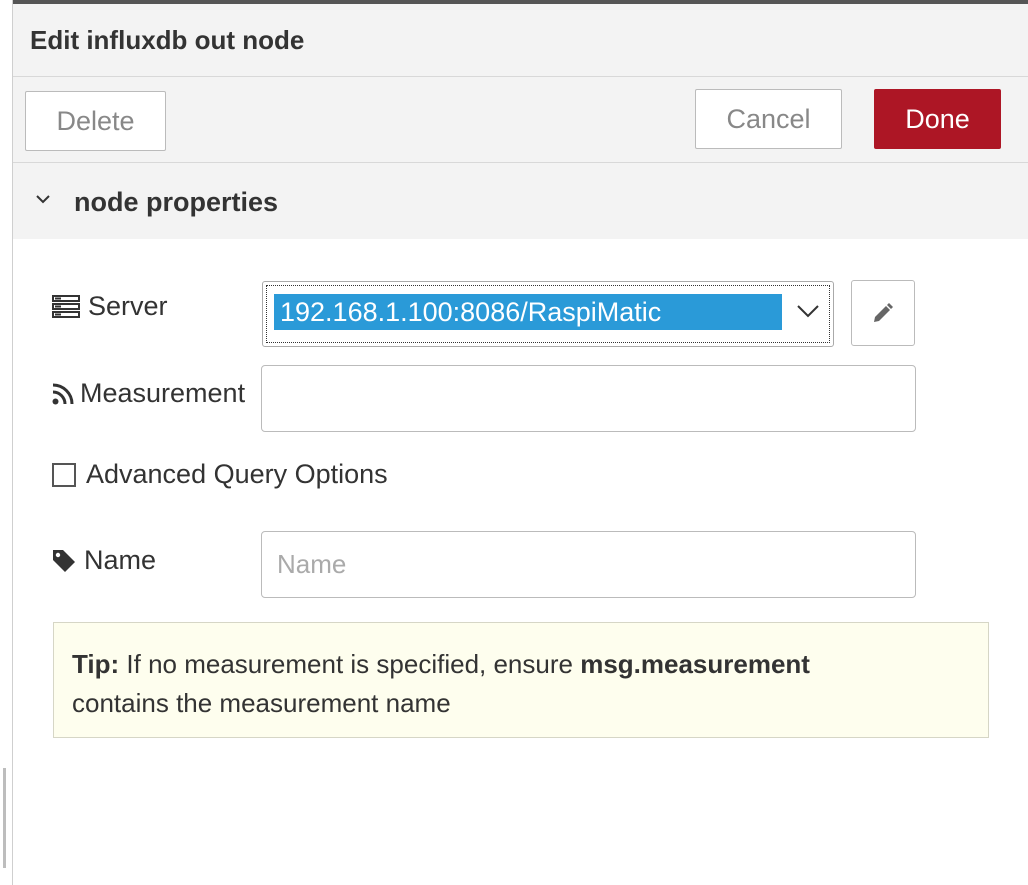 The width and height of the screenshot is (1028, 885). What do you see at coordinates (520, 40) in the screenshot?
I see `dialog-header: Edit influxdb out node` at bounding box center [520, 40].